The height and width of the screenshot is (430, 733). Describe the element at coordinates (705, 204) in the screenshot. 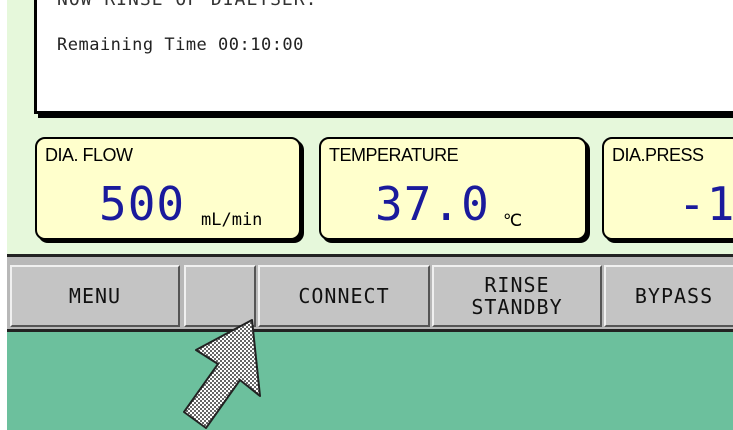

I see `dia-press-value: -1` at that location.